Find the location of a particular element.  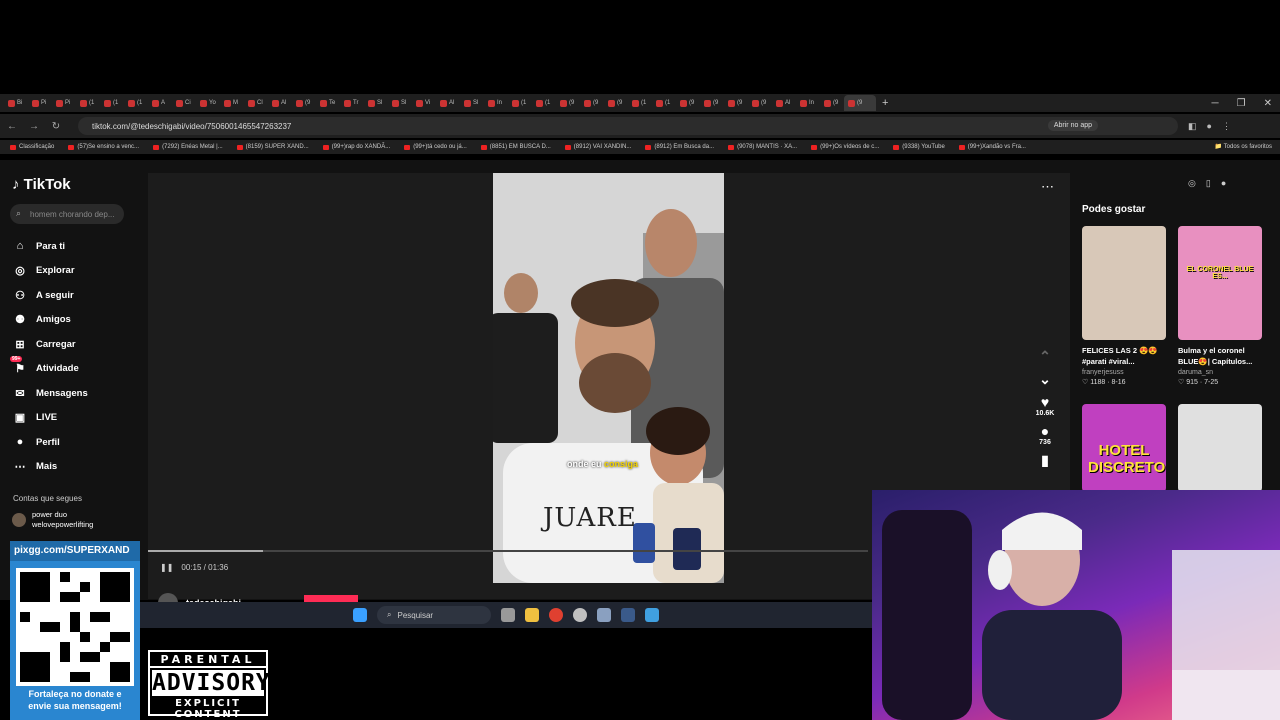

browser-tab: Te is located at coordinates (328, 103).